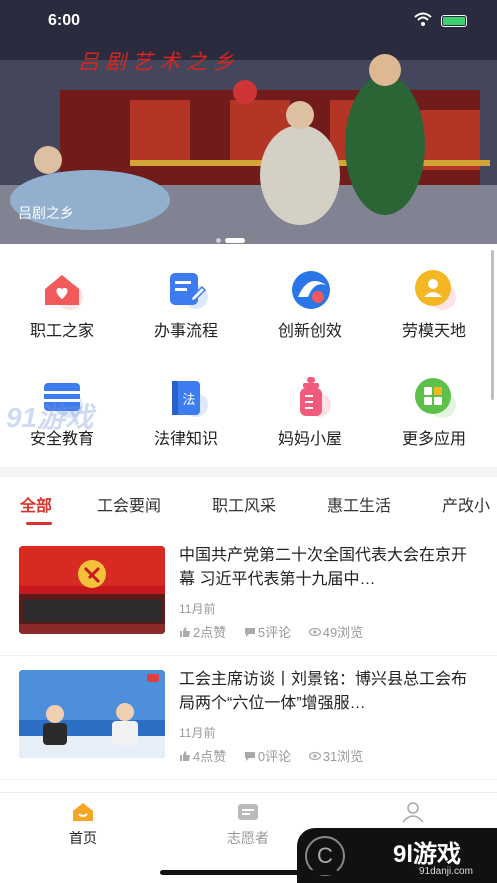  Describe the element at coordinates (210, 756) in the screenshot. I see `like-count-text: 4点赞` at that location.